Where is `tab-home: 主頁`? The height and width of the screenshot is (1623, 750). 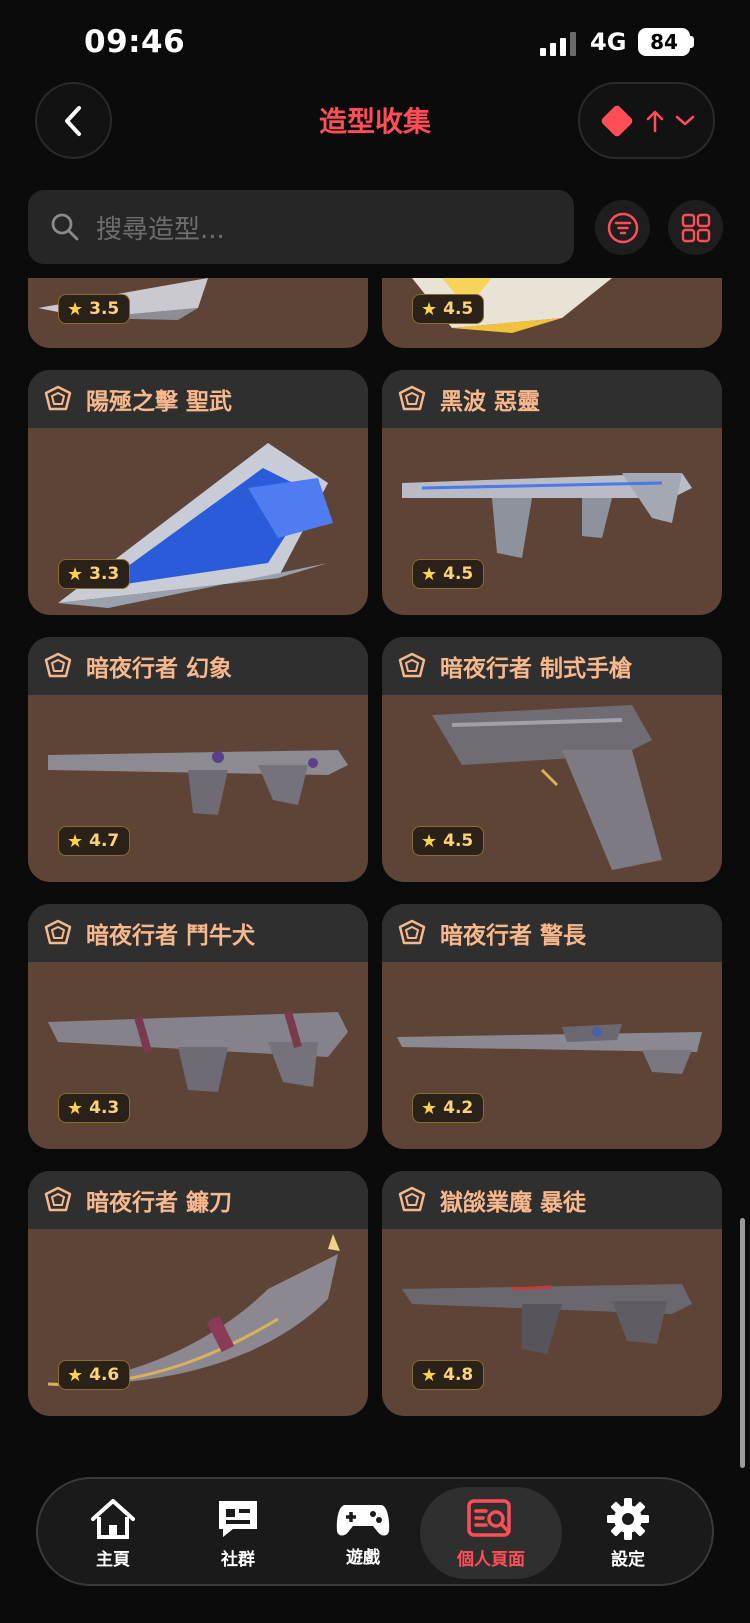
tab-home: 主頁 is located at coordinates (113, 1533).